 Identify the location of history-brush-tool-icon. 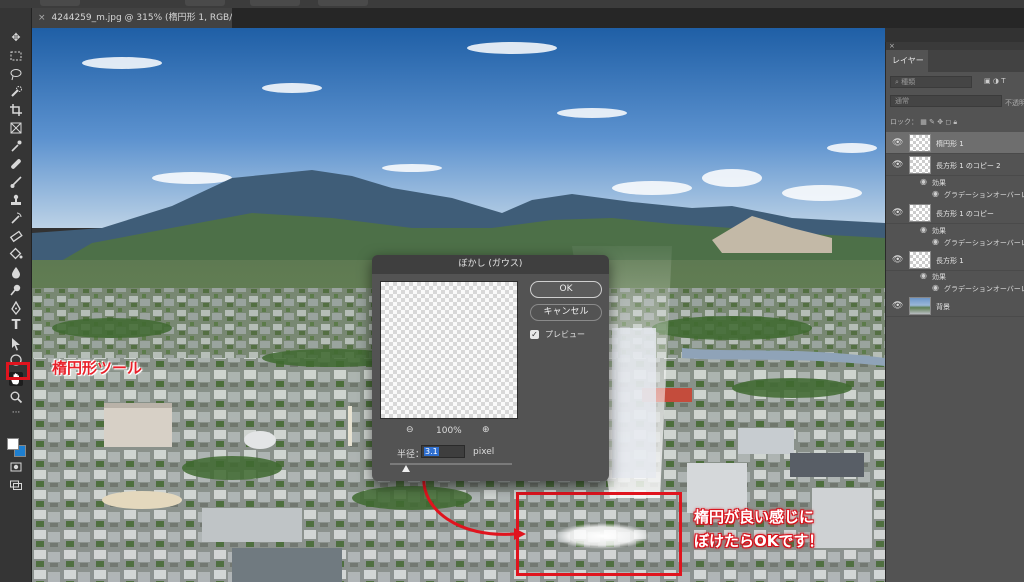
(16, 218).